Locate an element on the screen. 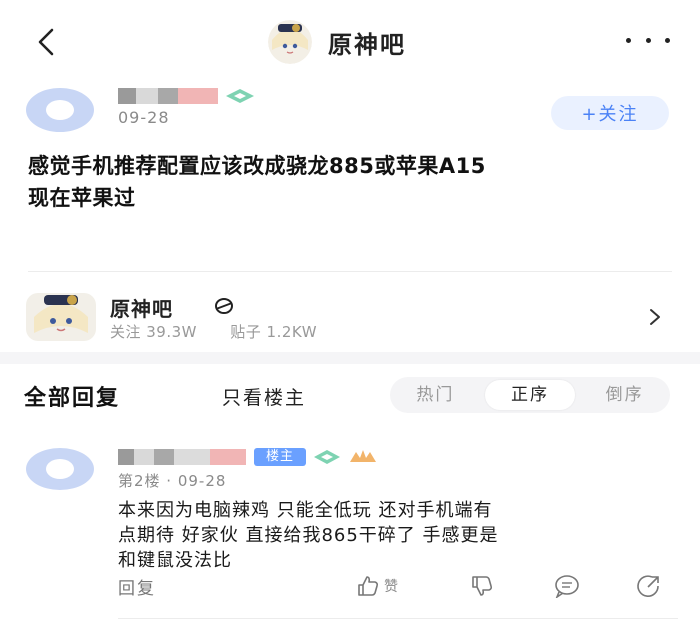 This screenshot has height=625, width=700. more-options-button is located at coordinates (648, 40).